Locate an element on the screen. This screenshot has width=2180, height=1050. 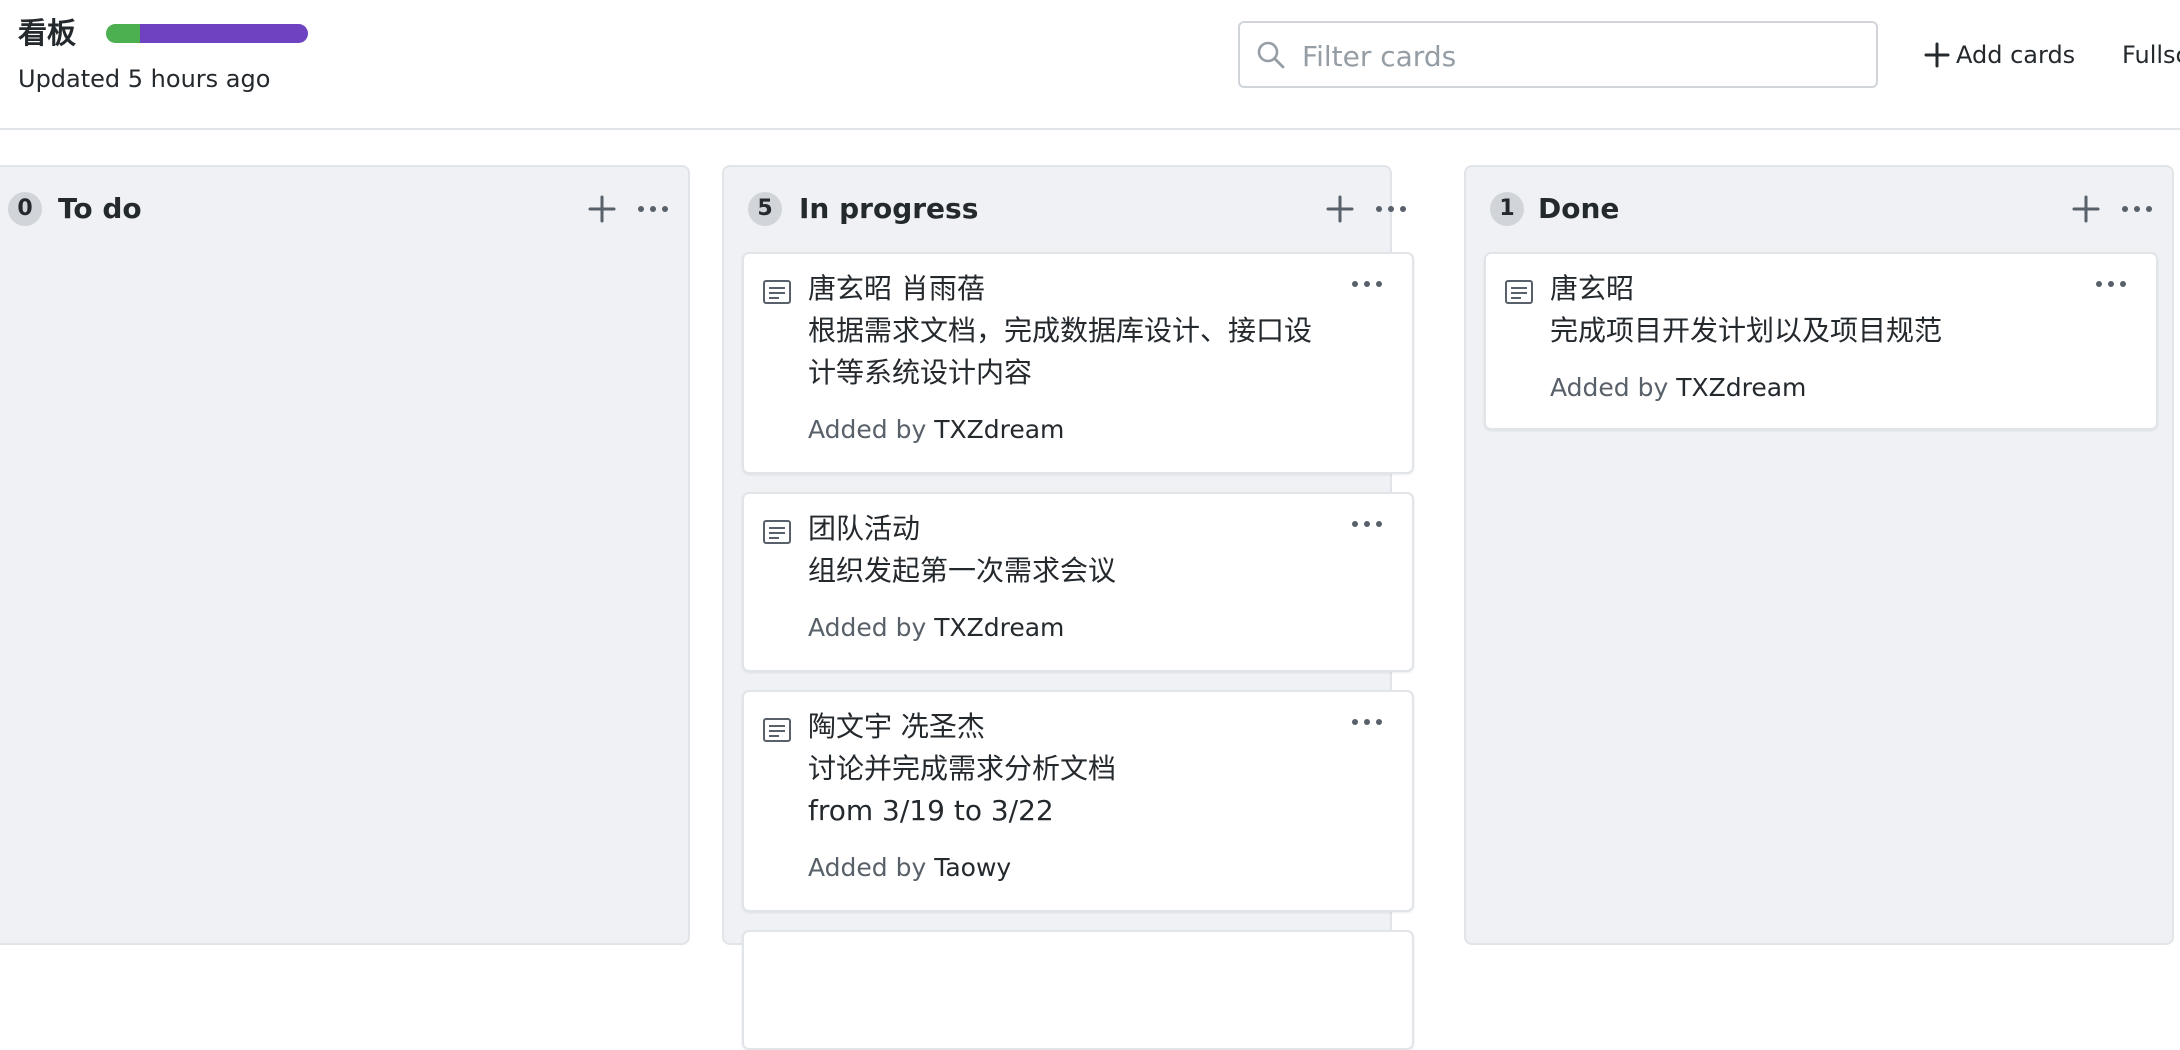
add-cards-button: Add cards is located at coordinates (1999, 55).